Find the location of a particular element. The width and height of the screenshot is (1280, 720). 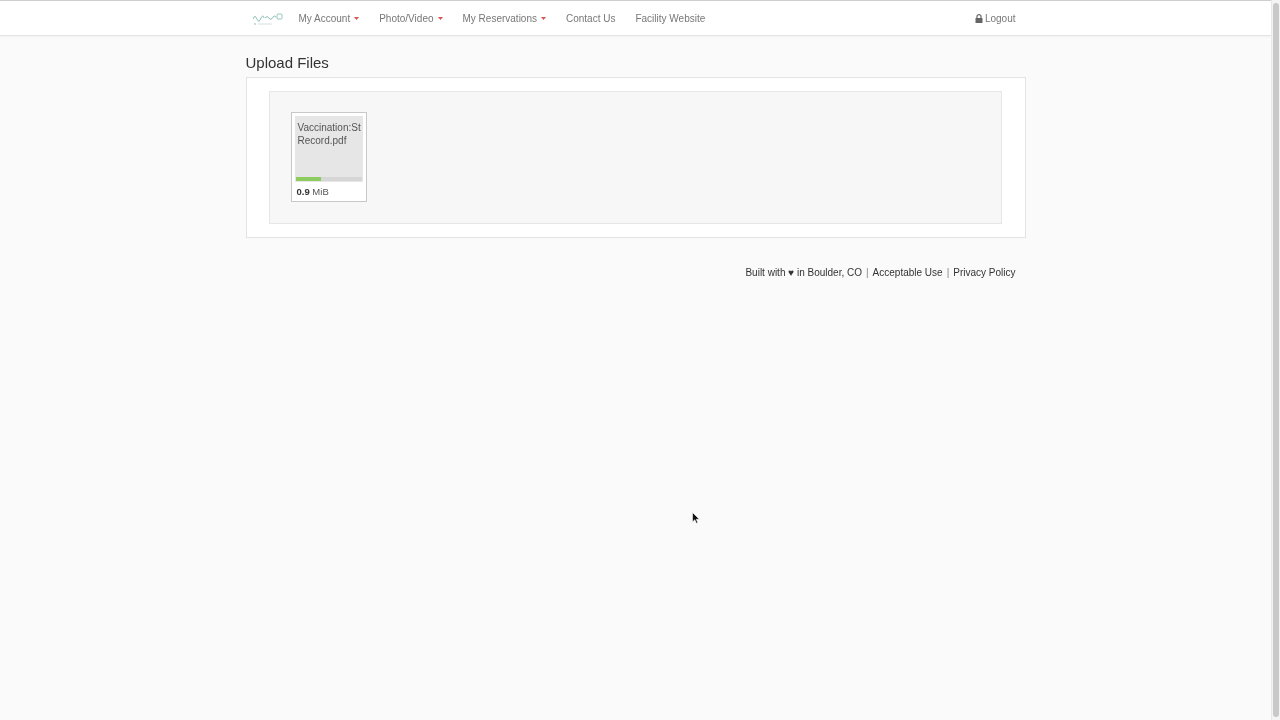

scrollbar-thumb is located at coordinates (1276, 360).